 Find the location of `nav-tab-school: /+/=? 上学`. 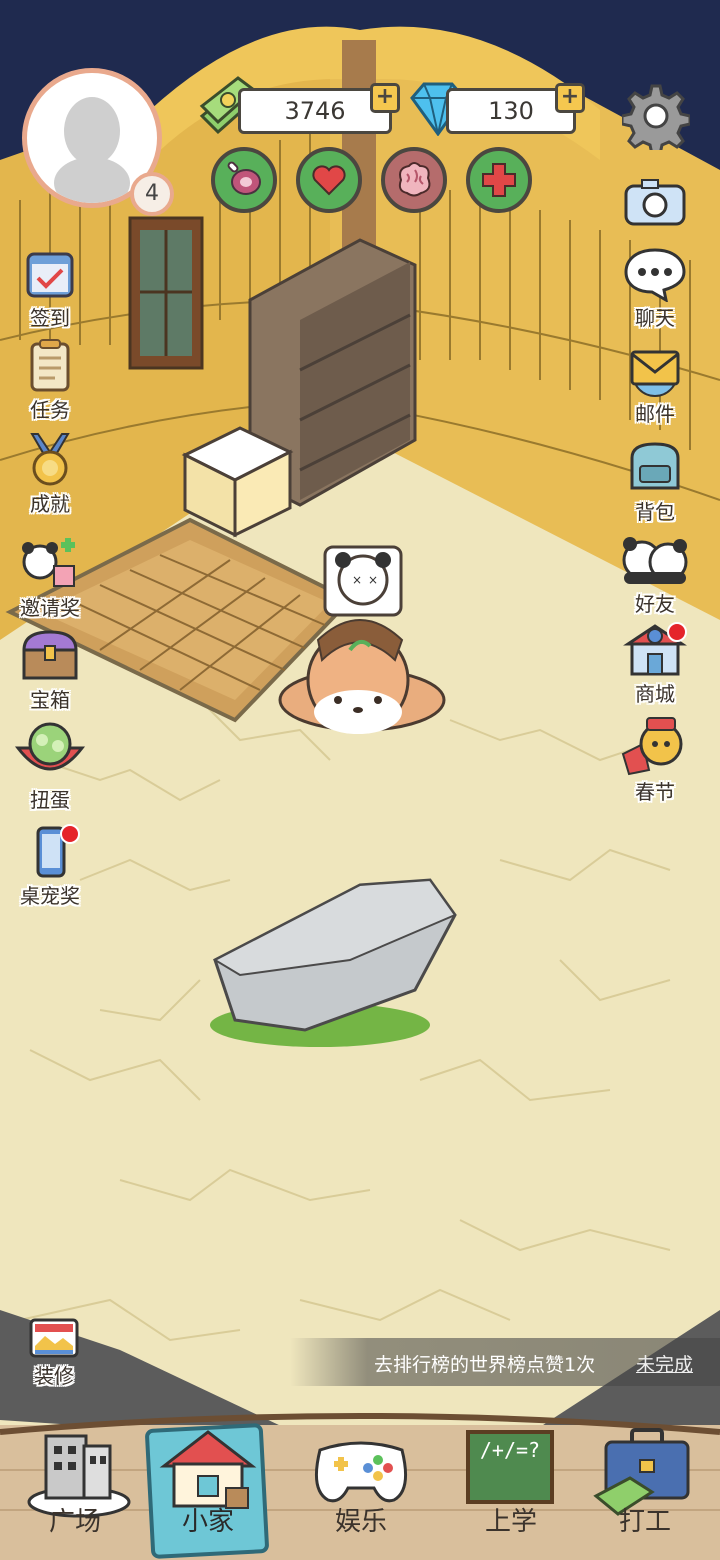

nav-tab-school: /+/=? 上学 is located at coordinates (511, 1490).